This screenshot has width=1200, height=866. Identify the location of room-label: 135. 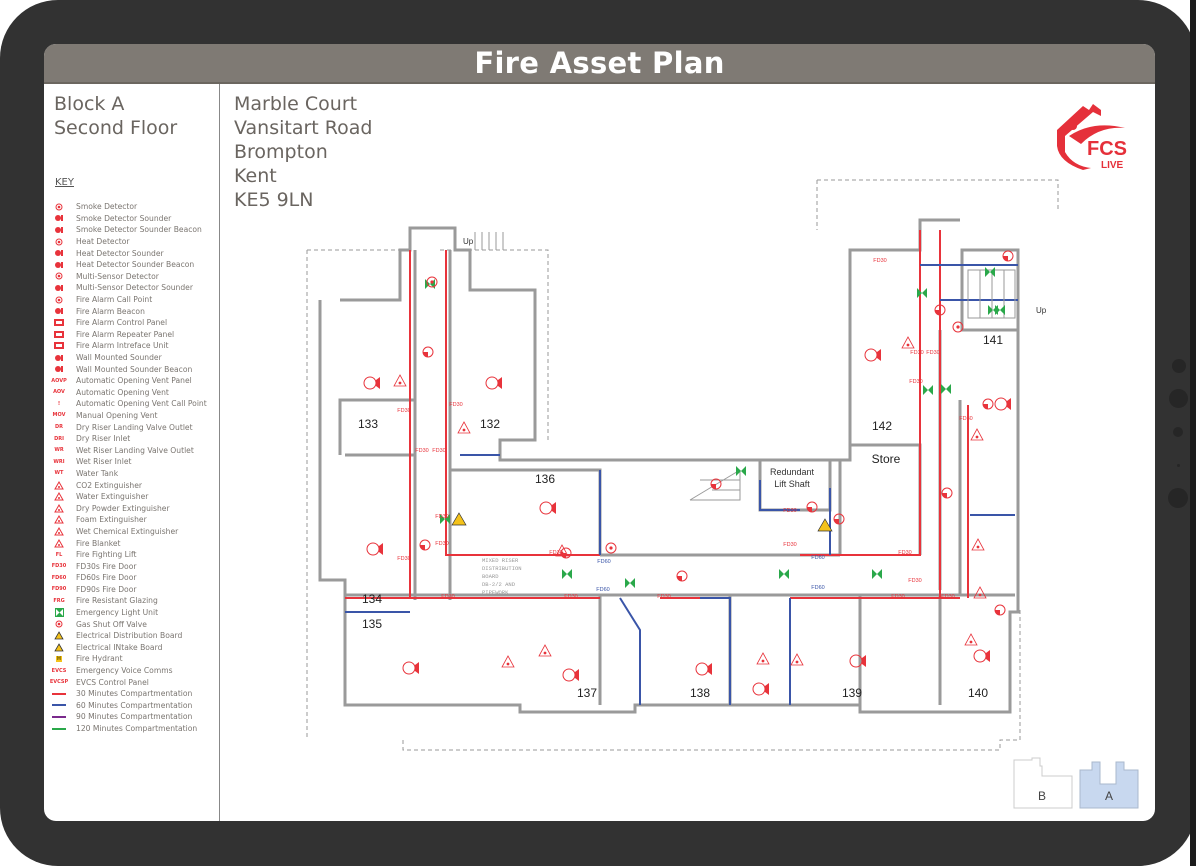
(372, 624).